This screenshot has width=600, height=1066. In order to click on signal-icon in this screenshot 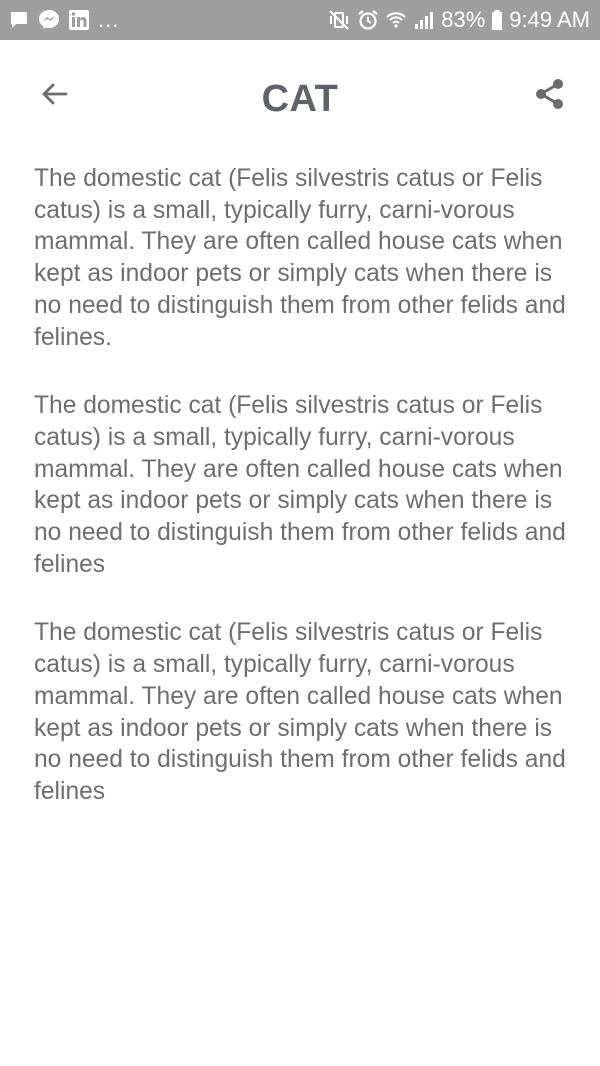, I will do `click(424, 20)`.